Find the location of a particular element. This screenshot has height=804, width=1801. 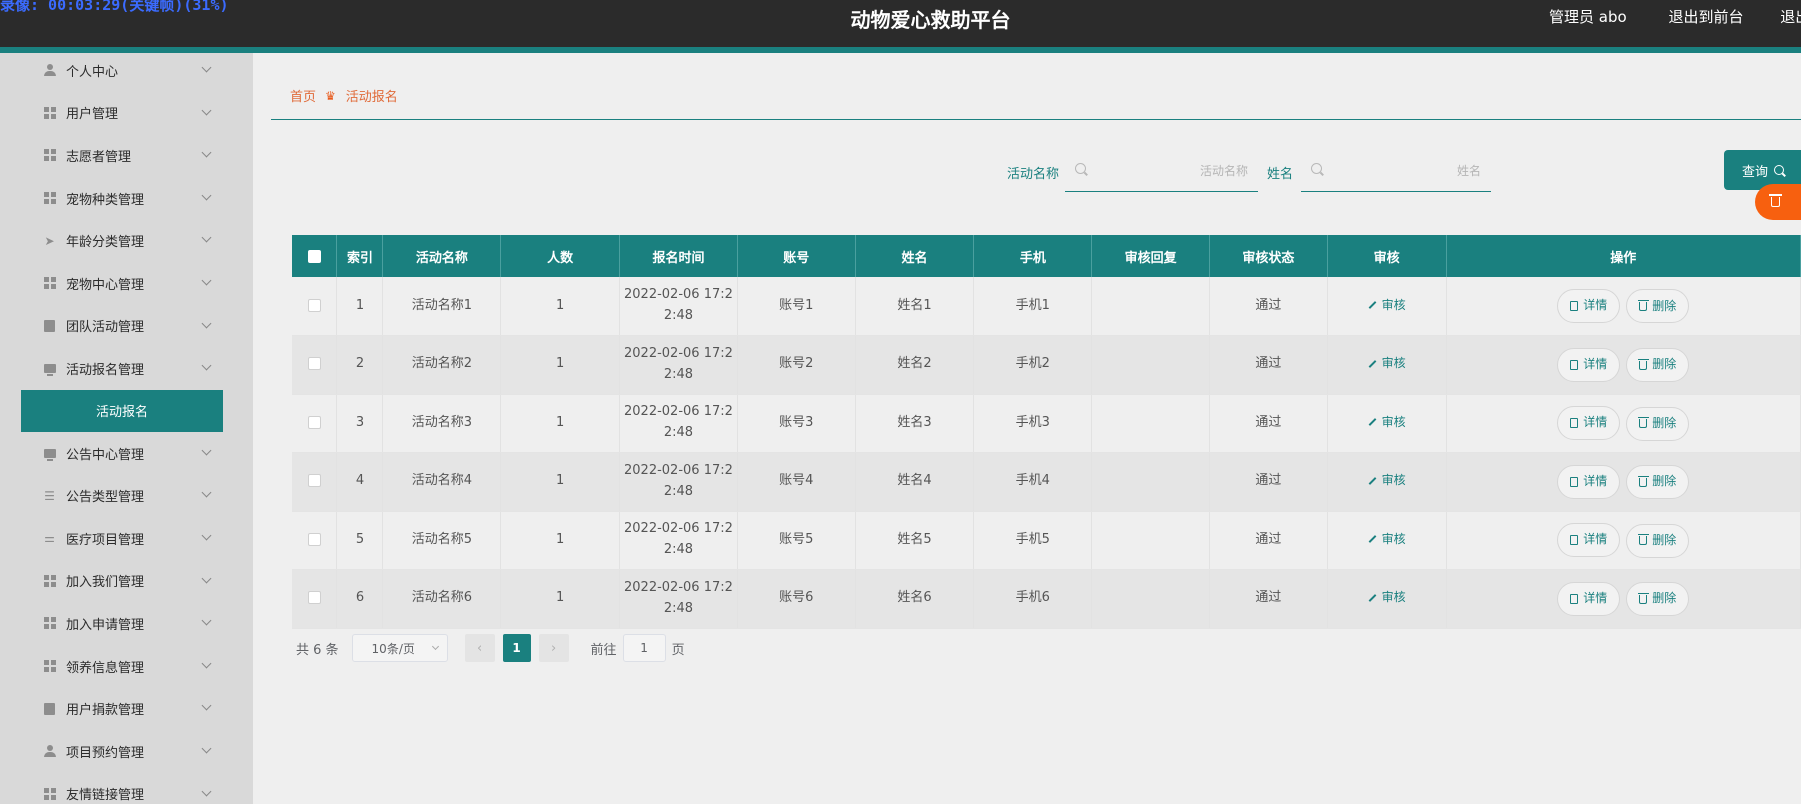

sidebar-item: ➤ 年龄分类管理 is located at coordinates (126, 240).